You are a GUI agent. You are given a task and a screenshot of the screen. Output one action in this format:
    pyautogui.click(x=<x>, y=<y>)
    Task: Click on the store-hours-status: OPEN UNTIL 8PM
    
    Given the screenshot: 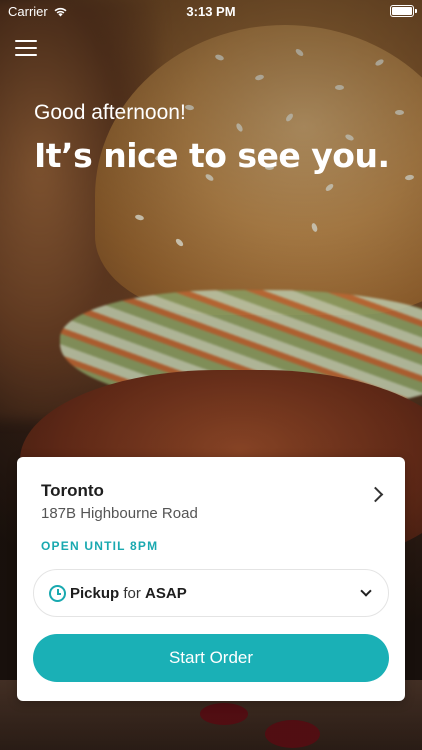 What is the action you would take?
    pyautogui.click(x=100, y=546)
    